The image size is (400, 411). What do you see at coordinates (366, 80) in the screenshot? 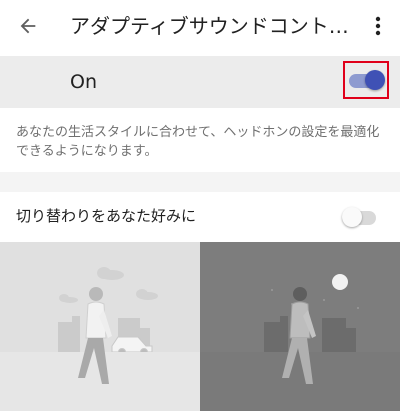
I see `highlight-box` at bounding box center [366, 80].